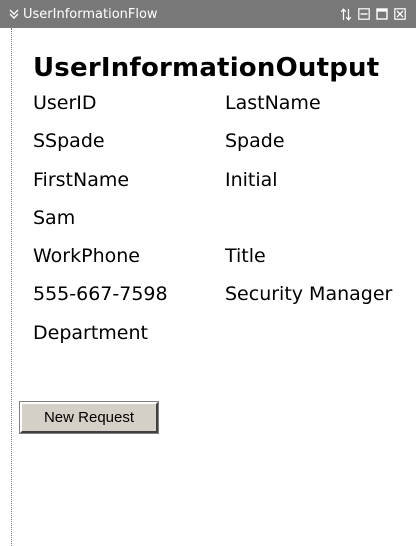 The width and height of the screenshot is (416, 546). I want to click on grid-row-5: 555-667-7598 Security Manager, so click(223, 297).